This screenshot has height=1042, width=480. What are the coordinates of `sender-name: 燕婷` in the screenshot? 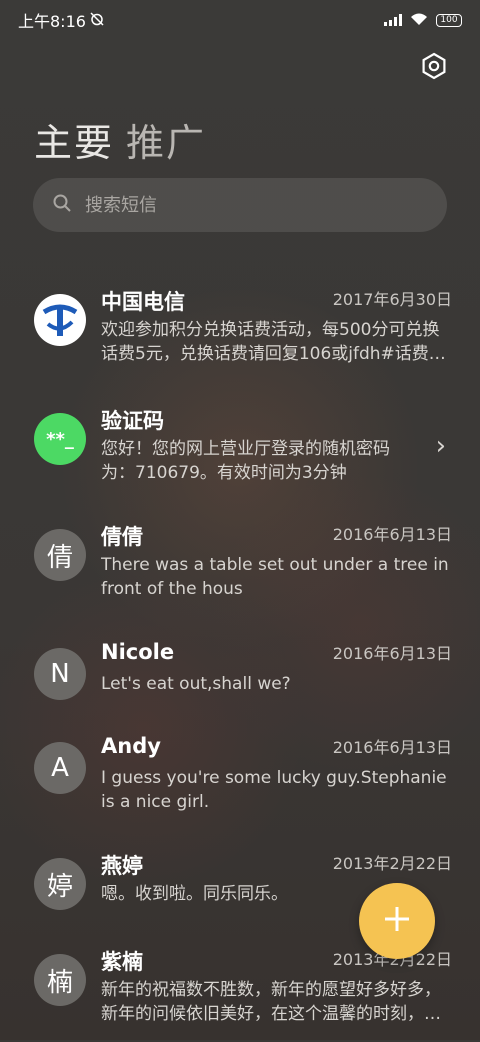 It's located at (122, 866).